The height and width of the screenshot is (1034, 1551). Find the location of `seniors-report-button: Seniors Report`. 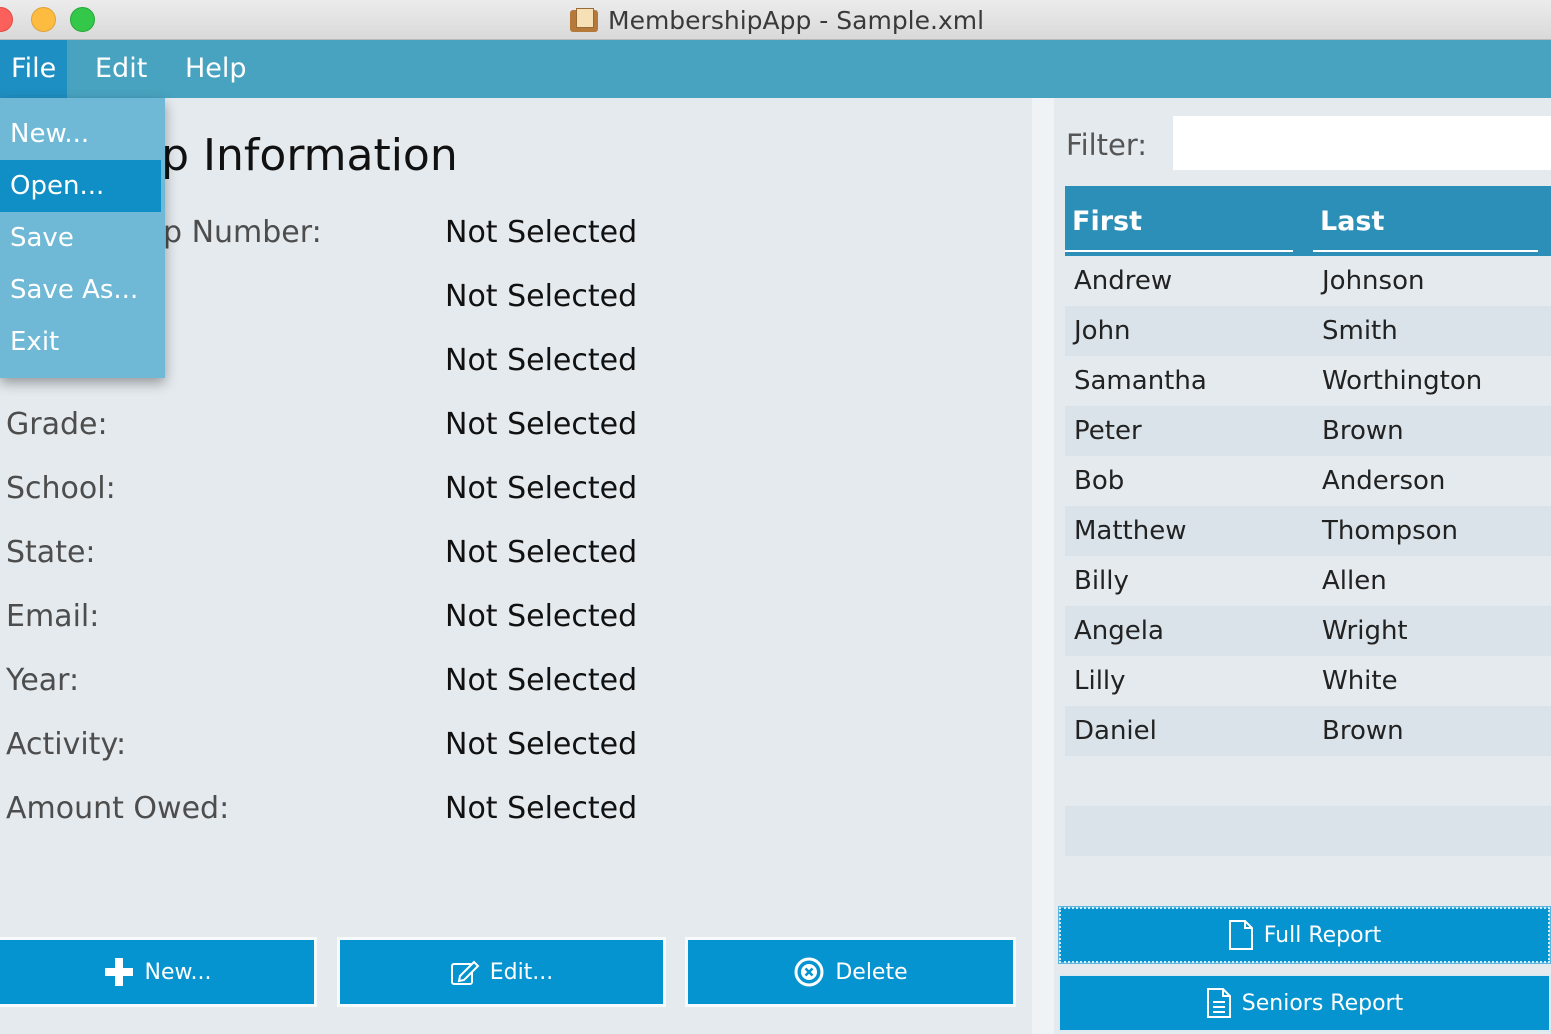

seniors-report-button: Seniors Report is located at coordinates (1304, 1003).